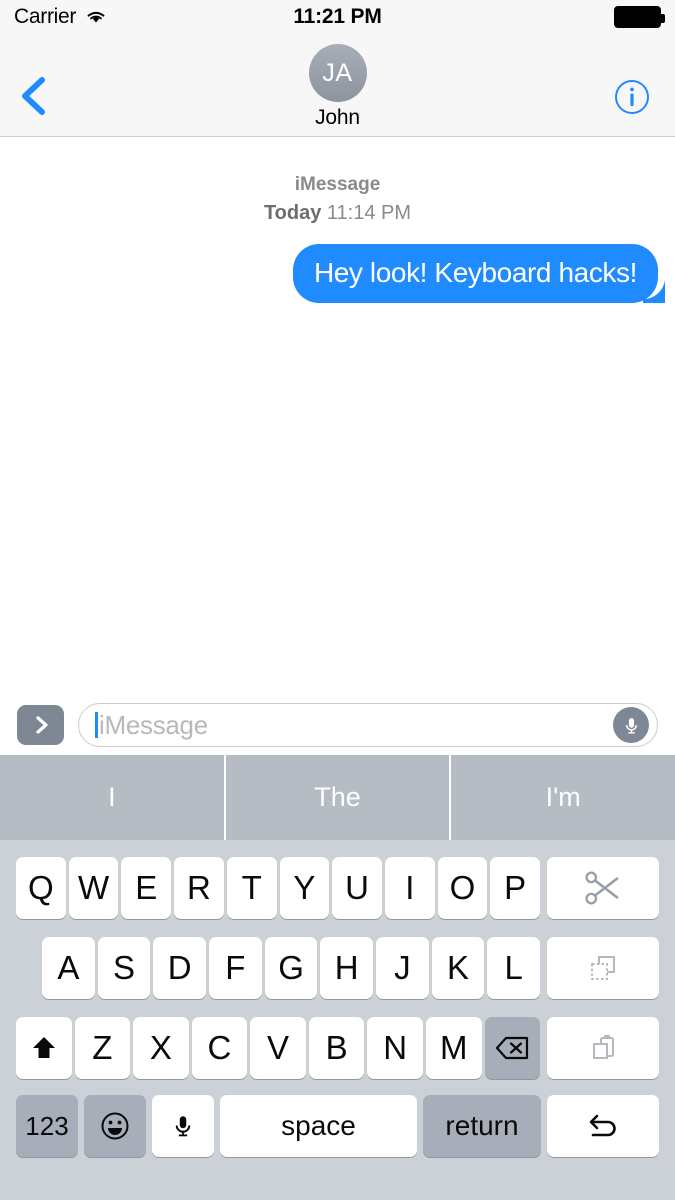 The image size is (675, 1200). I want to click on key-c: C, so click(219, 1048).